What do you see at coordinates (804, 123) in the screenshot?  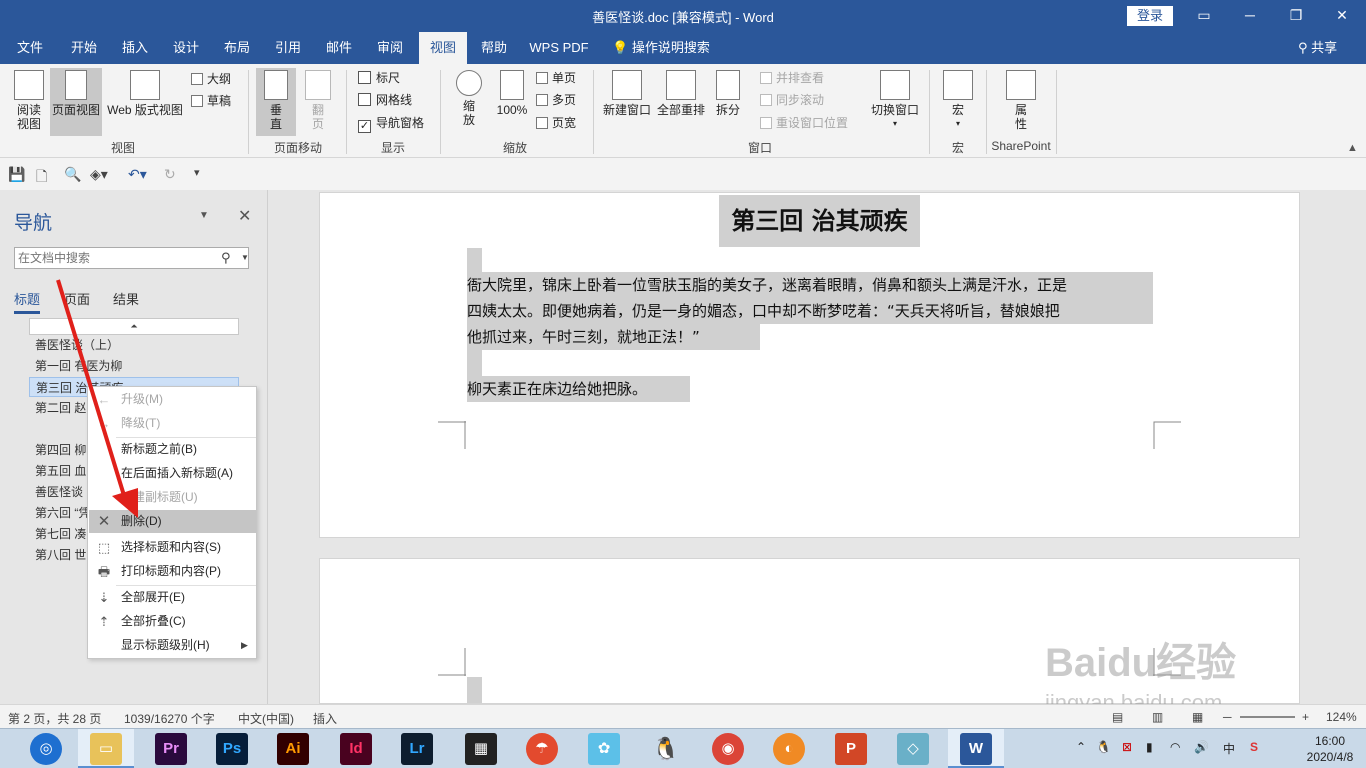 I see `reset-window-position-button: 重设窗口位置` at bounding box center [804, 123].